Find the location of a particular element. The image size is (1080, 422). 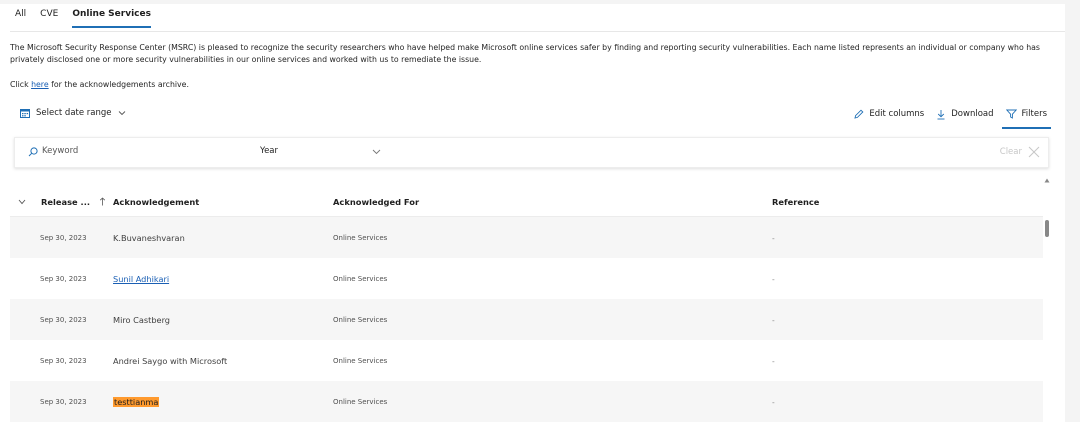

year-select: Year is located at coordinates (269, 151).